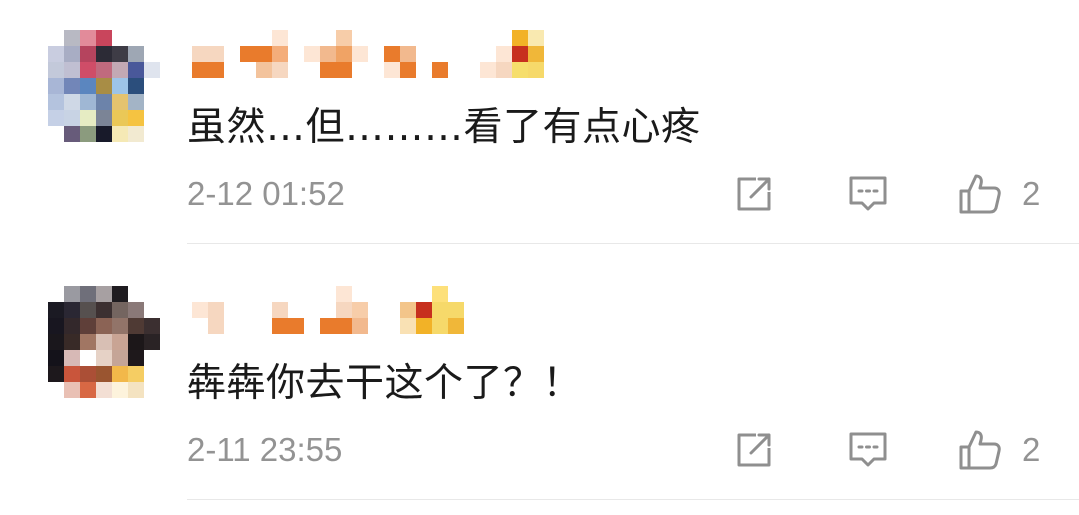  I want to click on comment-timestamp: 2-11 23:55, so click(265, 449).